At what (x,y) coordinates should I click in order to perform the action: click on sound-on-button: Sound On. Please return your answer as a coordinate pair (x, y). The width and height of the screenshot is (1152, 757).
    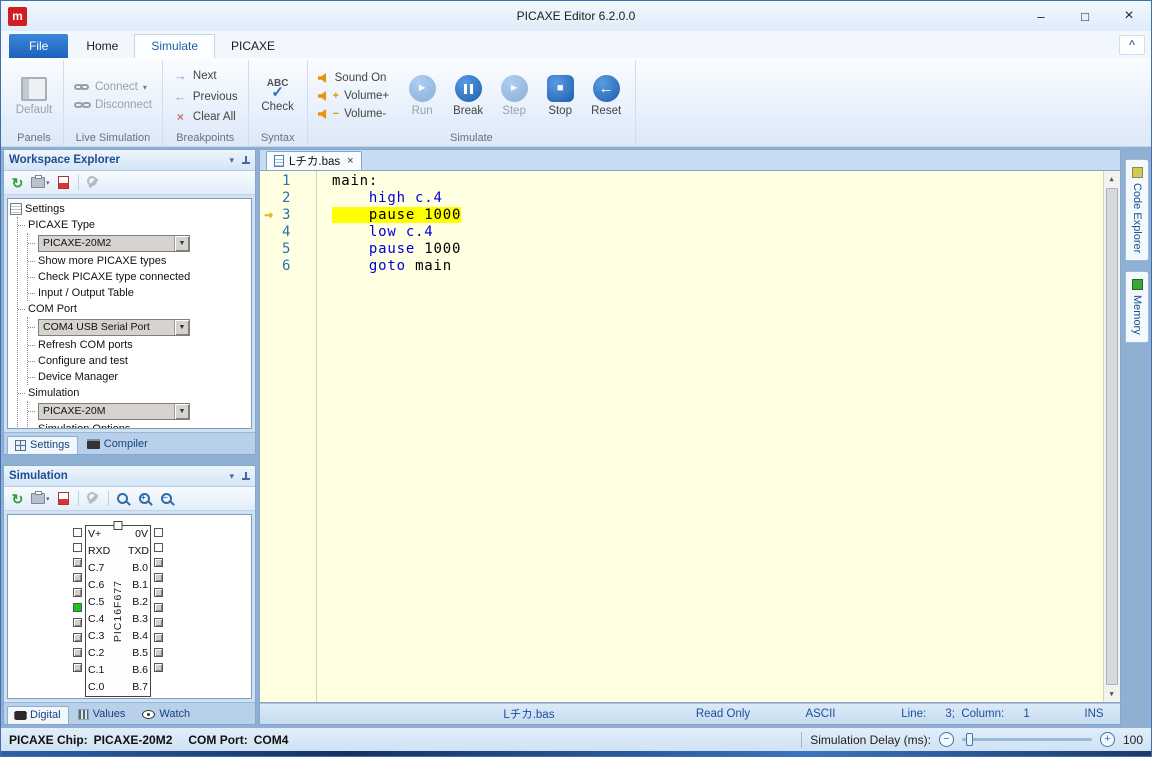
    Looking at the image, I should click on (354, 78).